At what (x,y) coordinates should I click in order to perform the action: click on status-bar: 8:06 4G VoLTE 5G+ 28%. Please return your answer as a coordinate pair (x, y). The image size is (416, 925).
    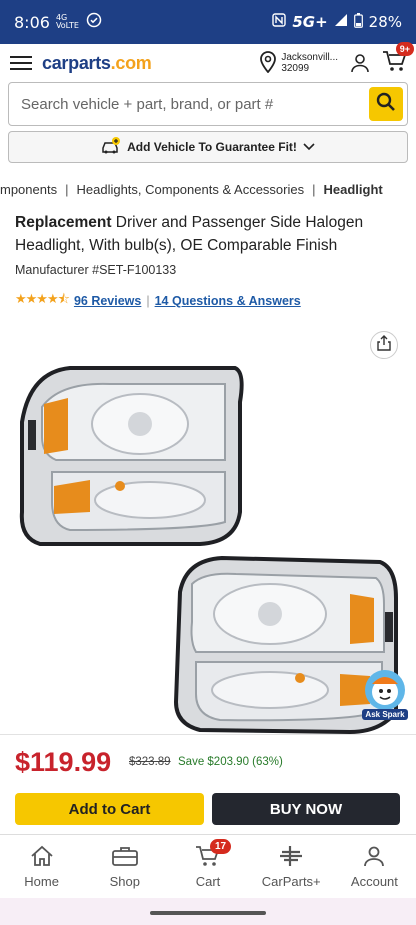
    Looking at the image, I should click on (208, 22).